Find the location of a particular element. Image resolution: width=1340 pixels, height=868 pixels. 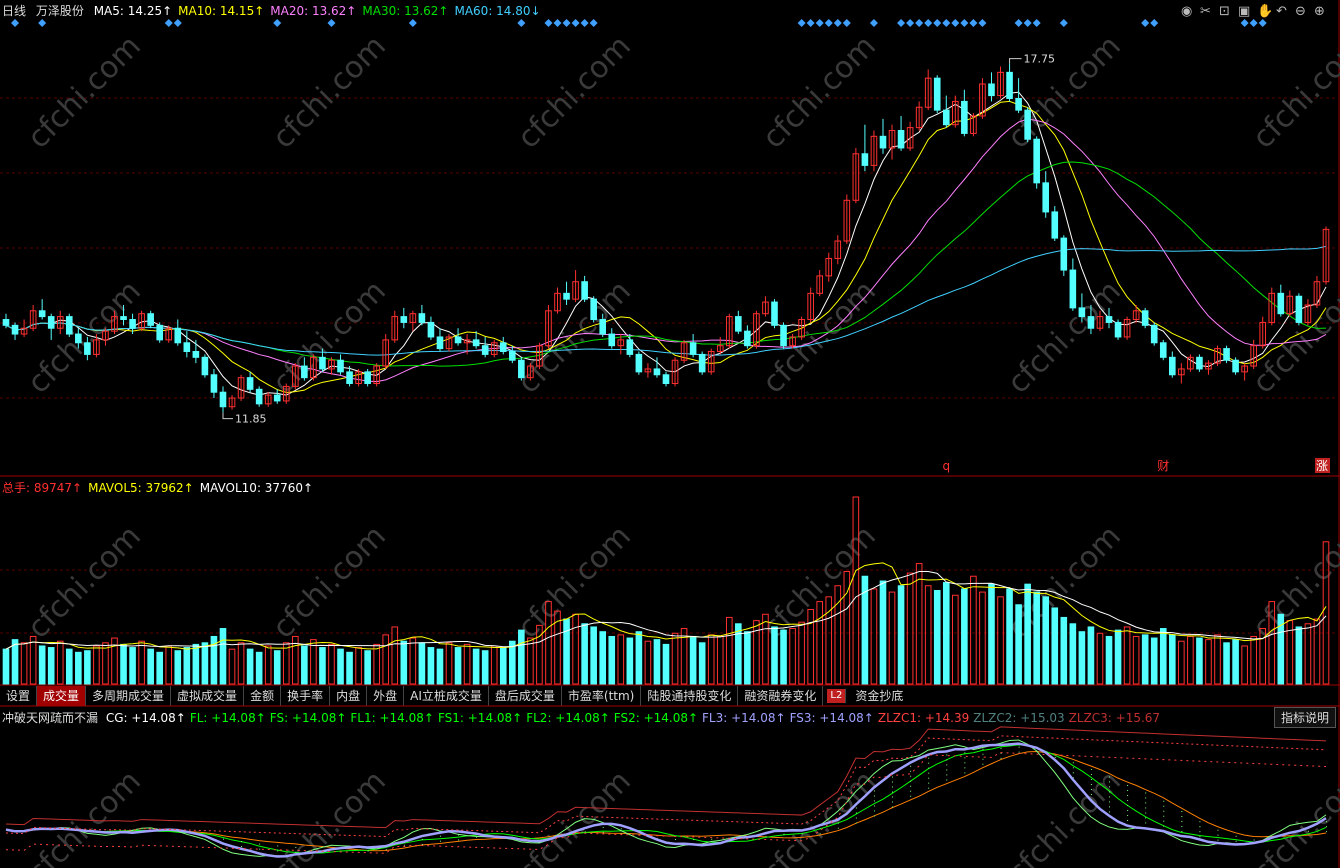

tab-3: 虚拟成交量 is located at coordinates (208, 696).